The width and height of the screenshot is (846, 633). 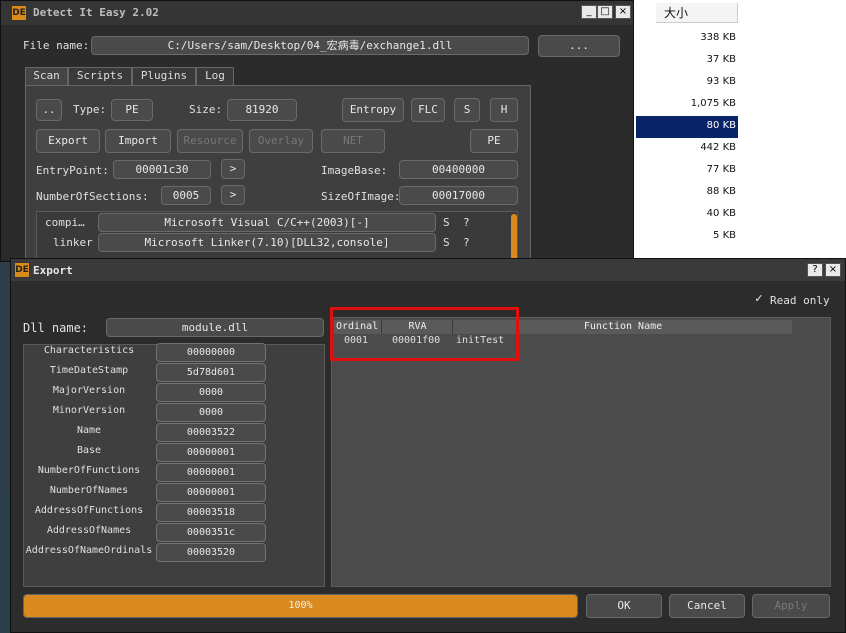 I want to click on pe-button: PE, so click(x=494, y=141).